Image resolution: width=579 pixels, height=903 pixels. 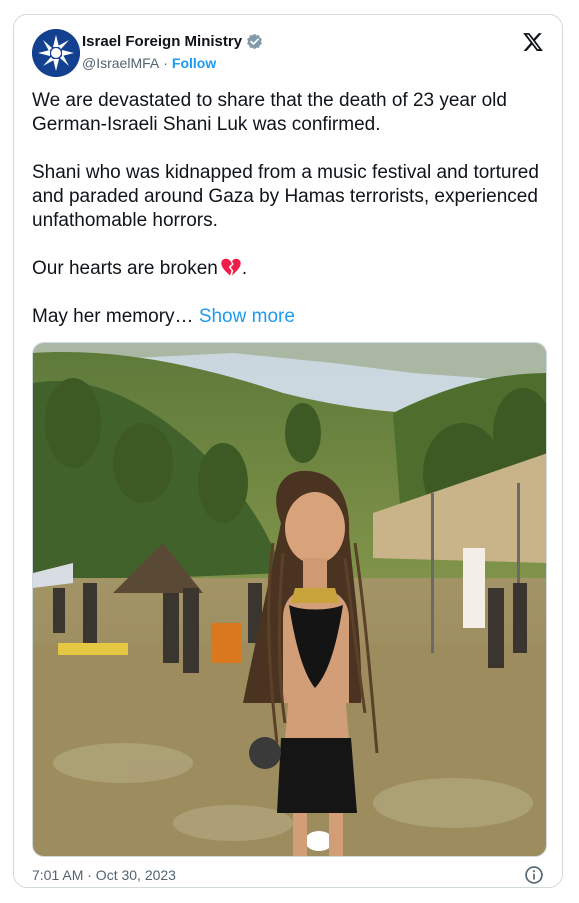 What do you see at coordinates (194, 63) in the screenshot?
I see `follow-button: Follow` at bounding box center [194, 63].